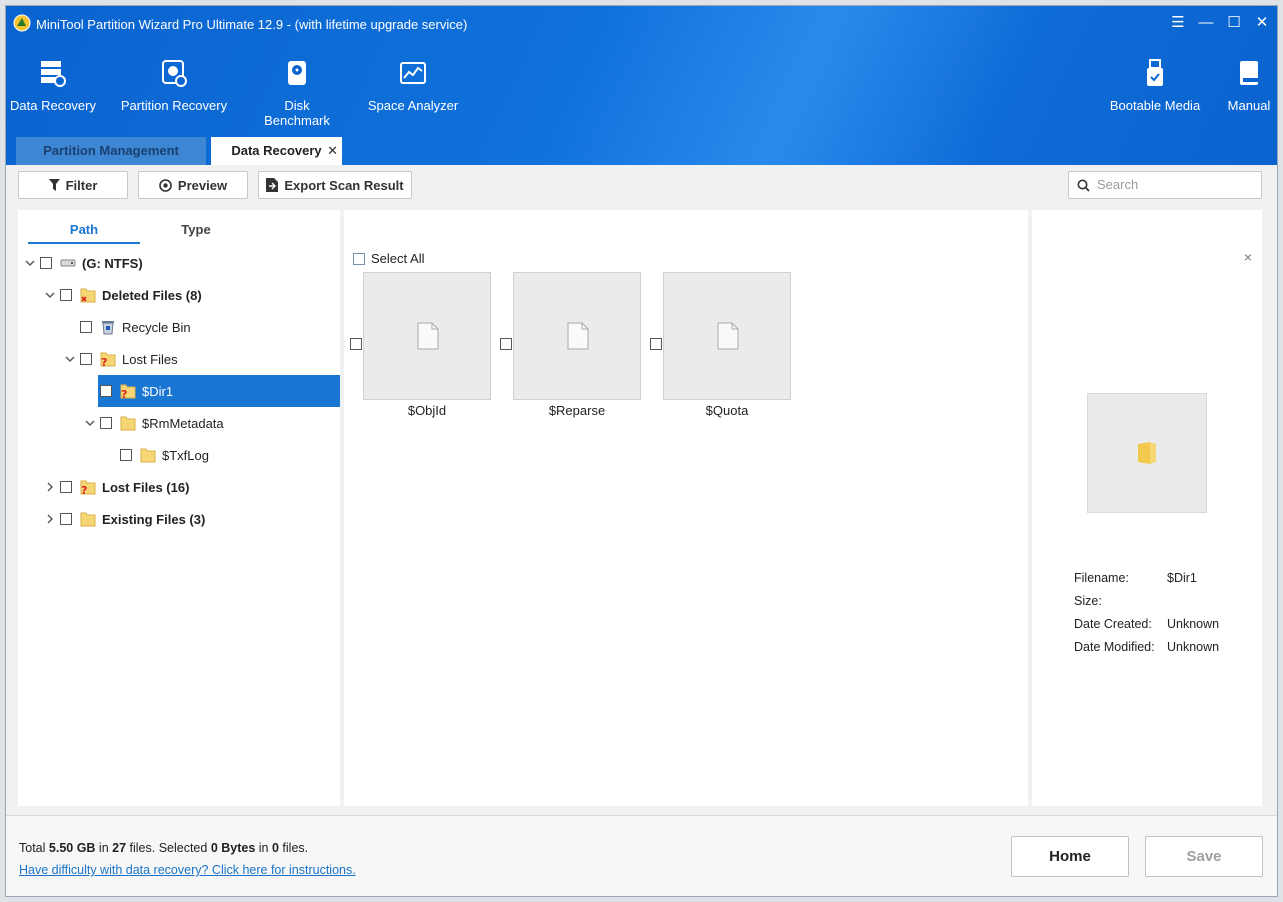 The height and width of the screenshot is (902, 1283). Describe the element at coordinates (1182, 578) in the screenshot. I see `filename-value: $Dir1` at that location.